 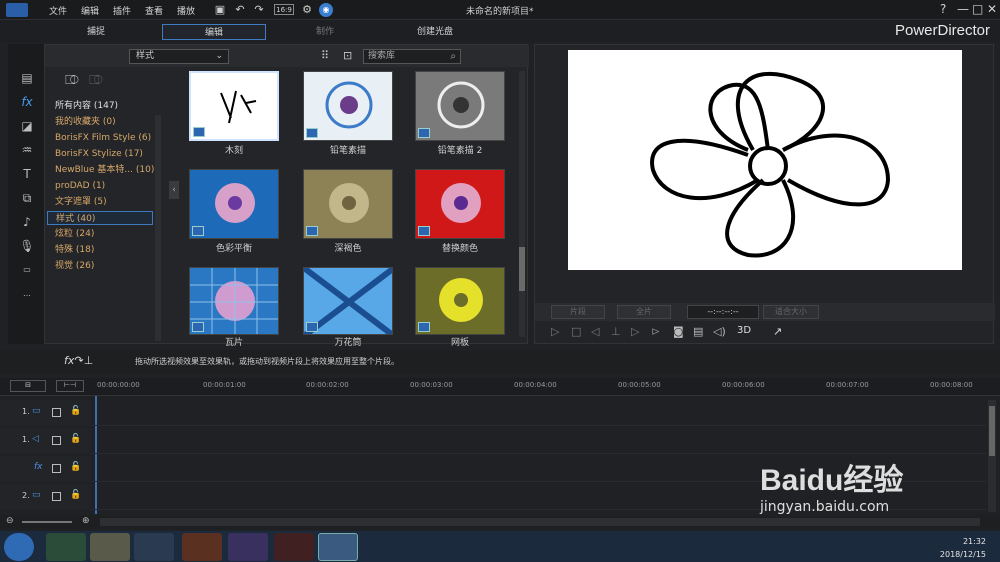 What do you see at coordinates (555, 331) in the screenshot?
I see `play-icon: ▷` at bounding box center [555, 331].